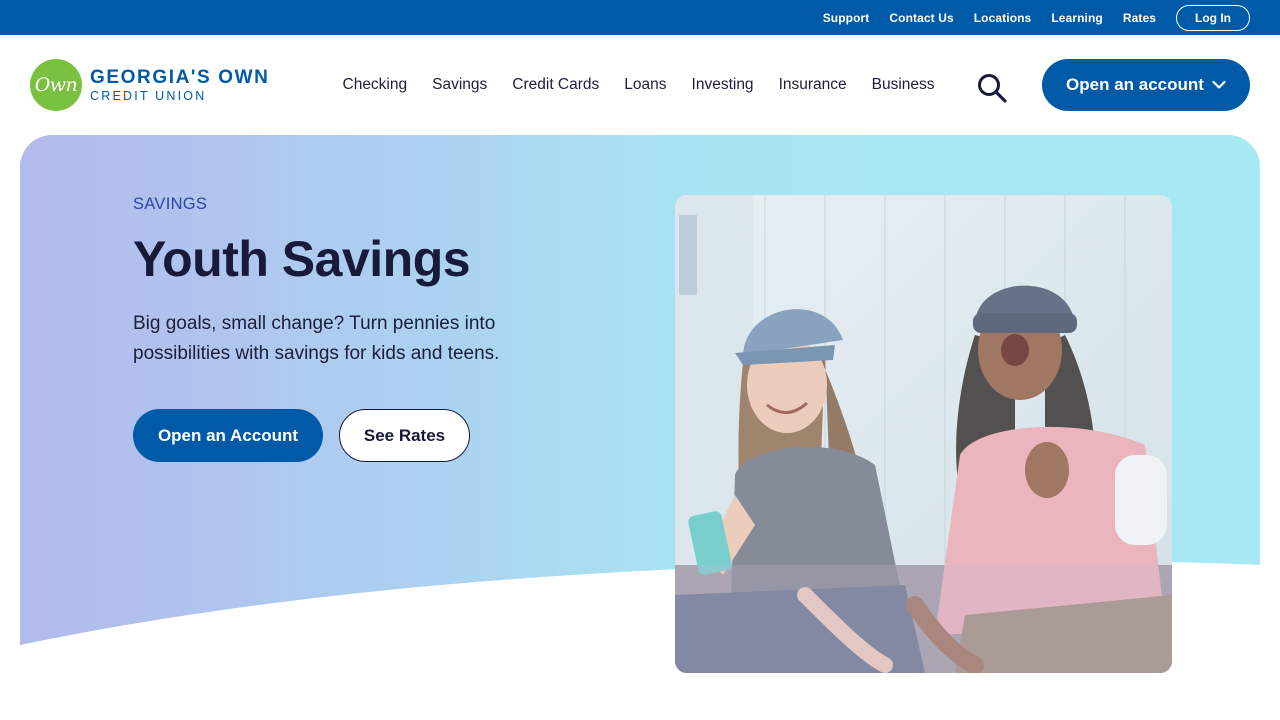  Describe the element at coordinates (148, 95) in the screenshot. I see `logo-subname: CREDIT UNION` at that location.